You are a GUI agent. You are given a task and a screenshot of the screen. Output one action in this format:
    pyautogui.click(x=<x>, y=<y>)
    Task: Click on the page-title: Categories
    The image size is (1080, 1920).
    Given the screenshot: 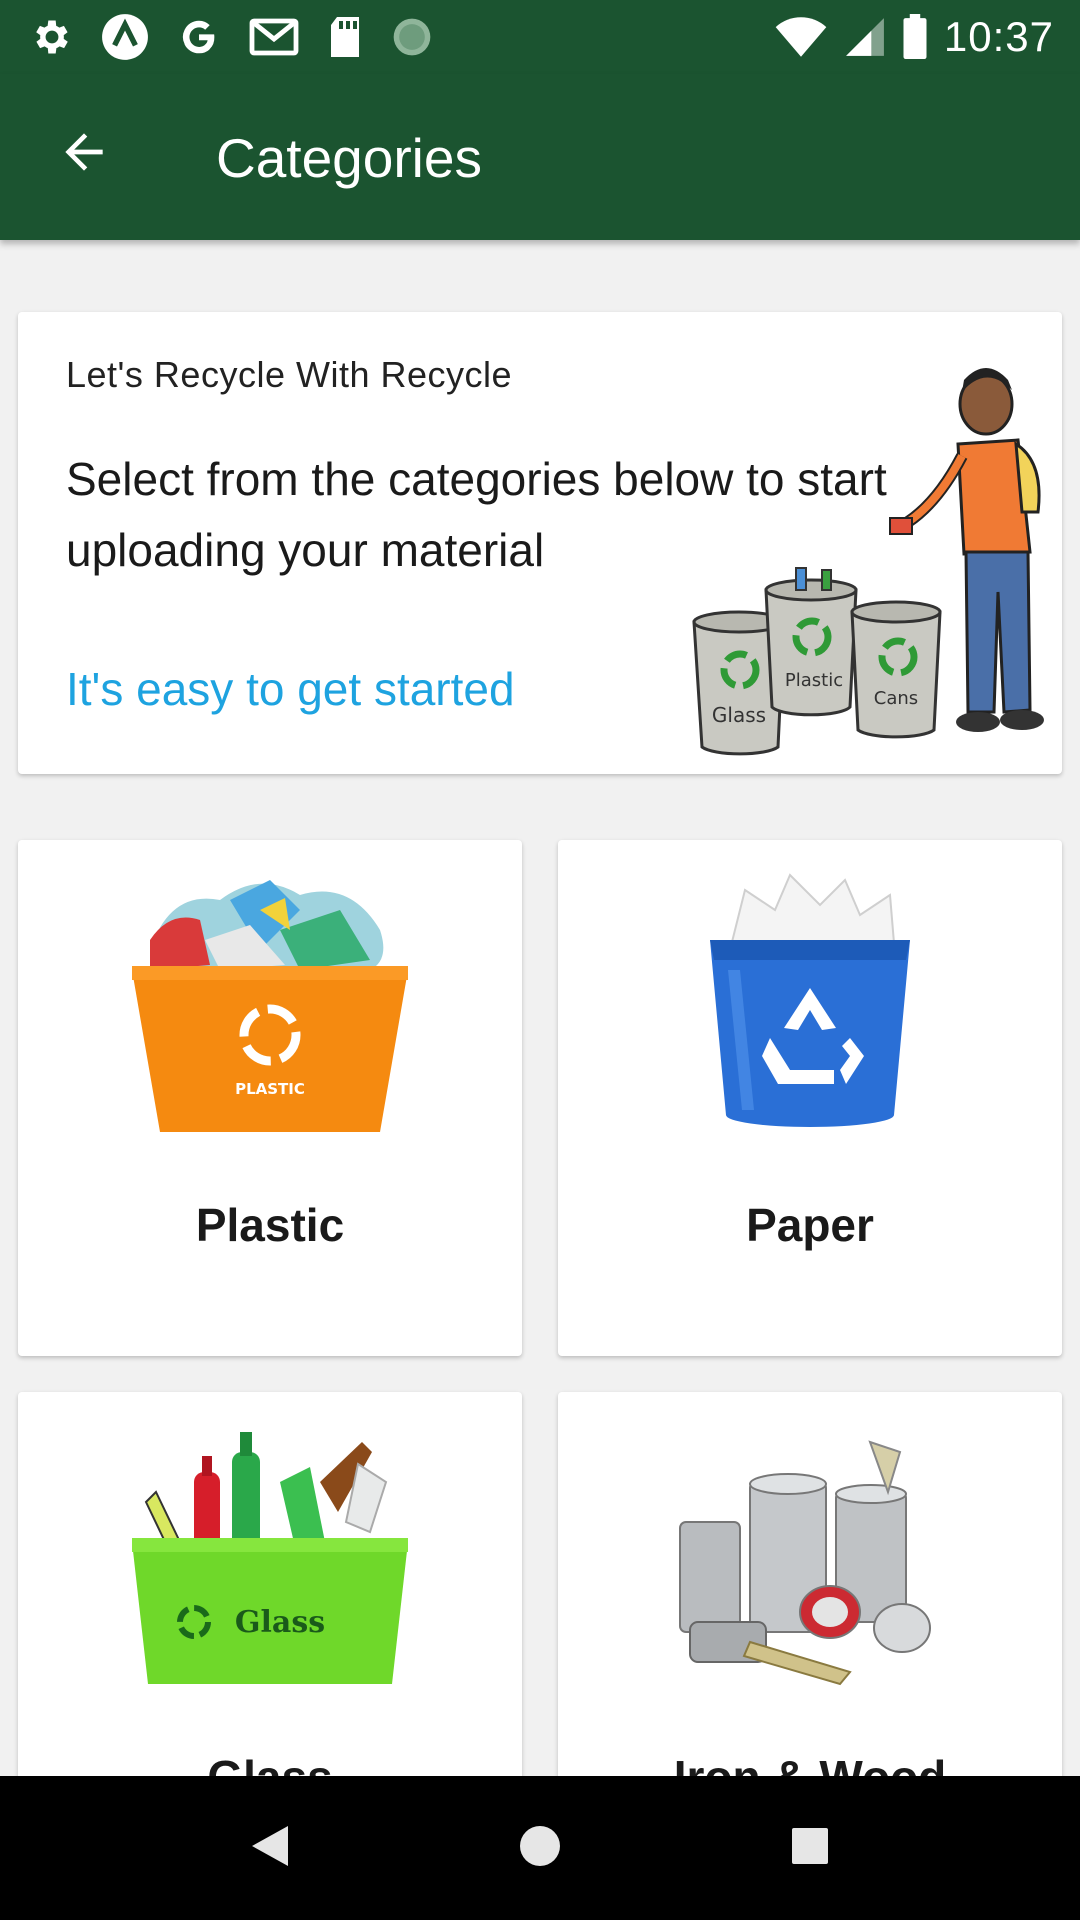 What is the action you would take?
    pyautogui.click(x=349, y=158)
    